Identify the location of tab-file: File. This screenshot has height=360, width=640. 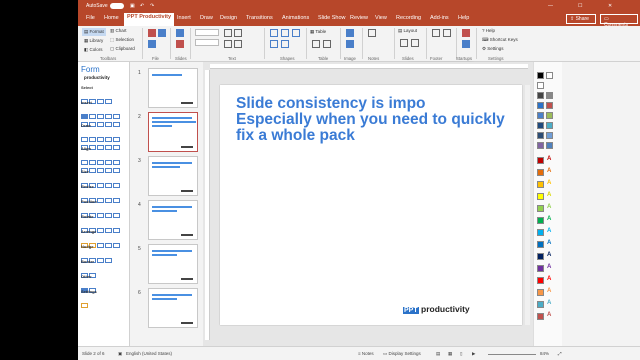
(90, 18).